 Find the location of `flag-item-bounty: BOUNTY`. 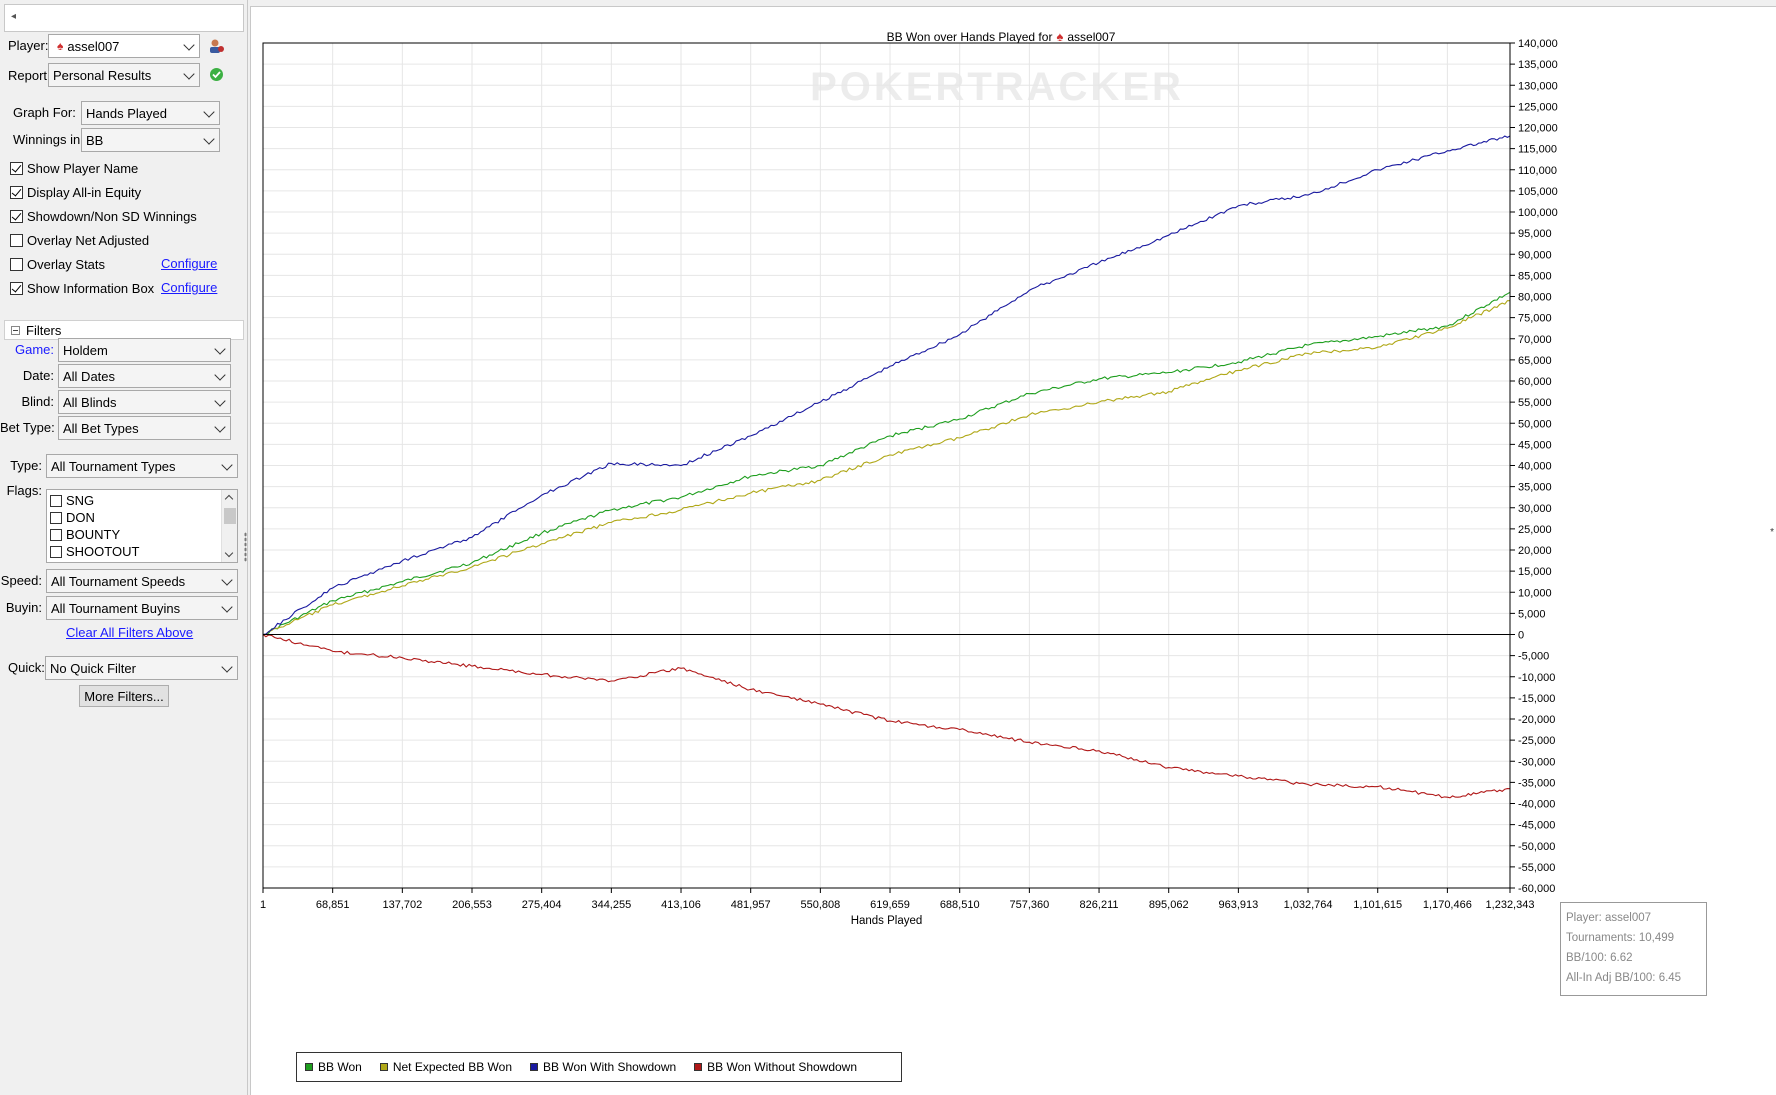

flag-item-bounty: BOUNTY is located at coordinates (85, 534).